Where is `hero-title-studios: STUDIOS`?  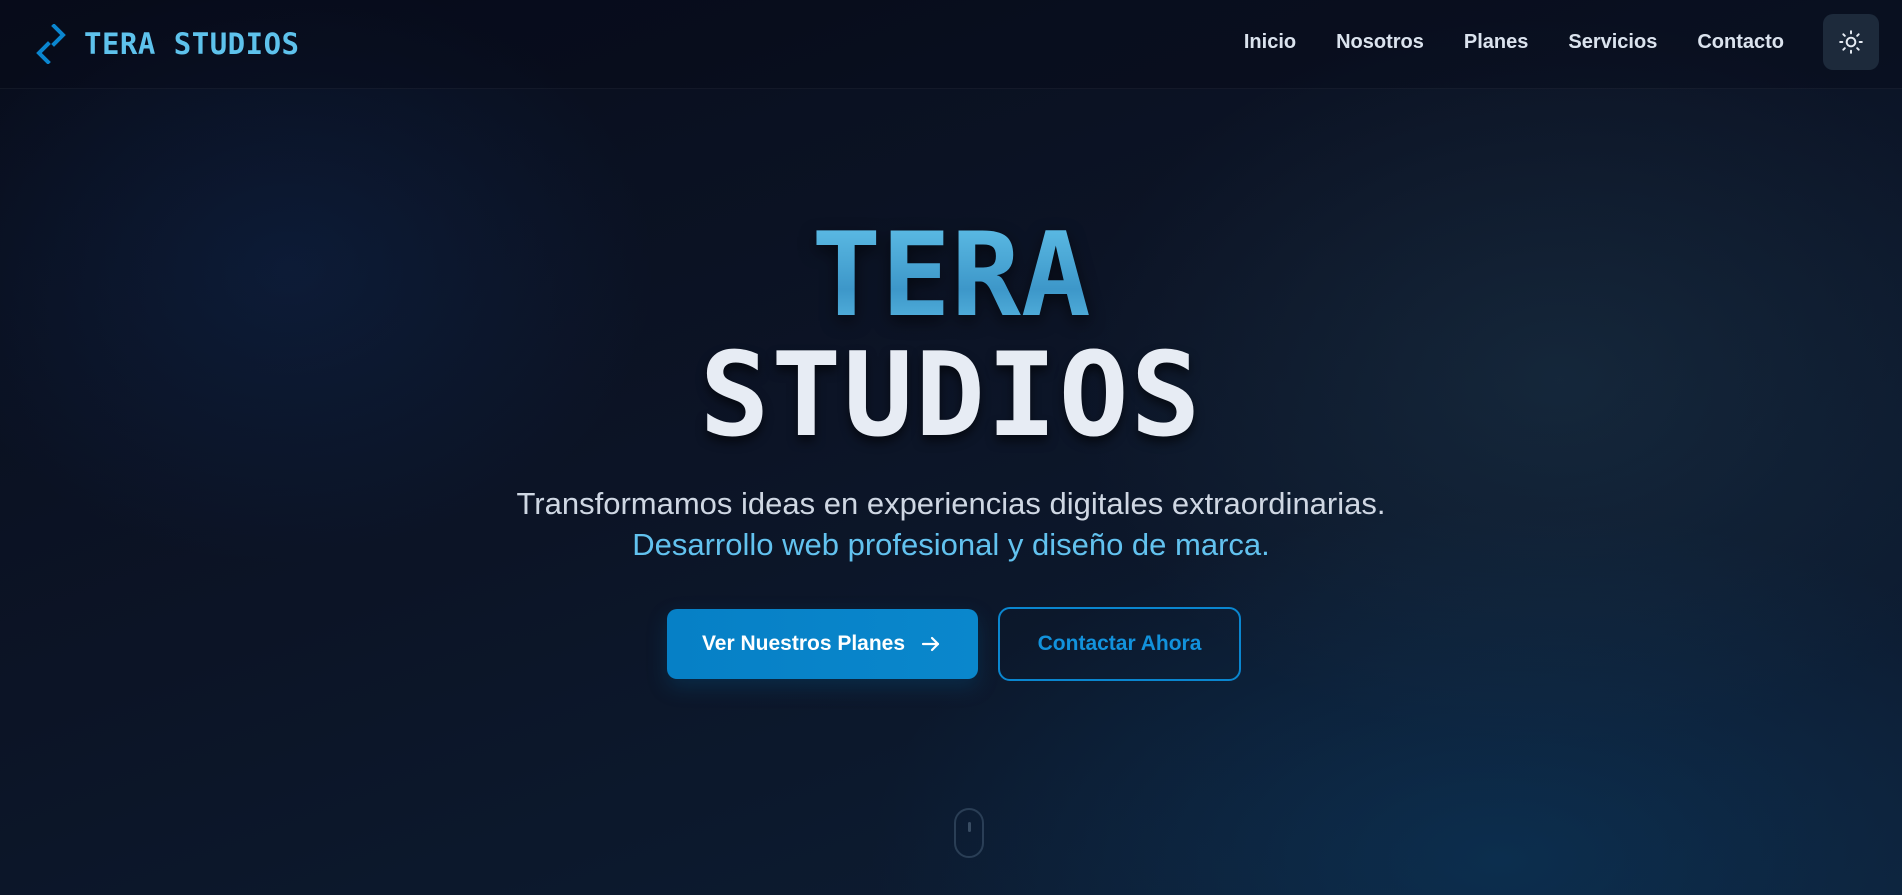 hero-title-studios: STUDIOS is located at coordinates (951, 395).